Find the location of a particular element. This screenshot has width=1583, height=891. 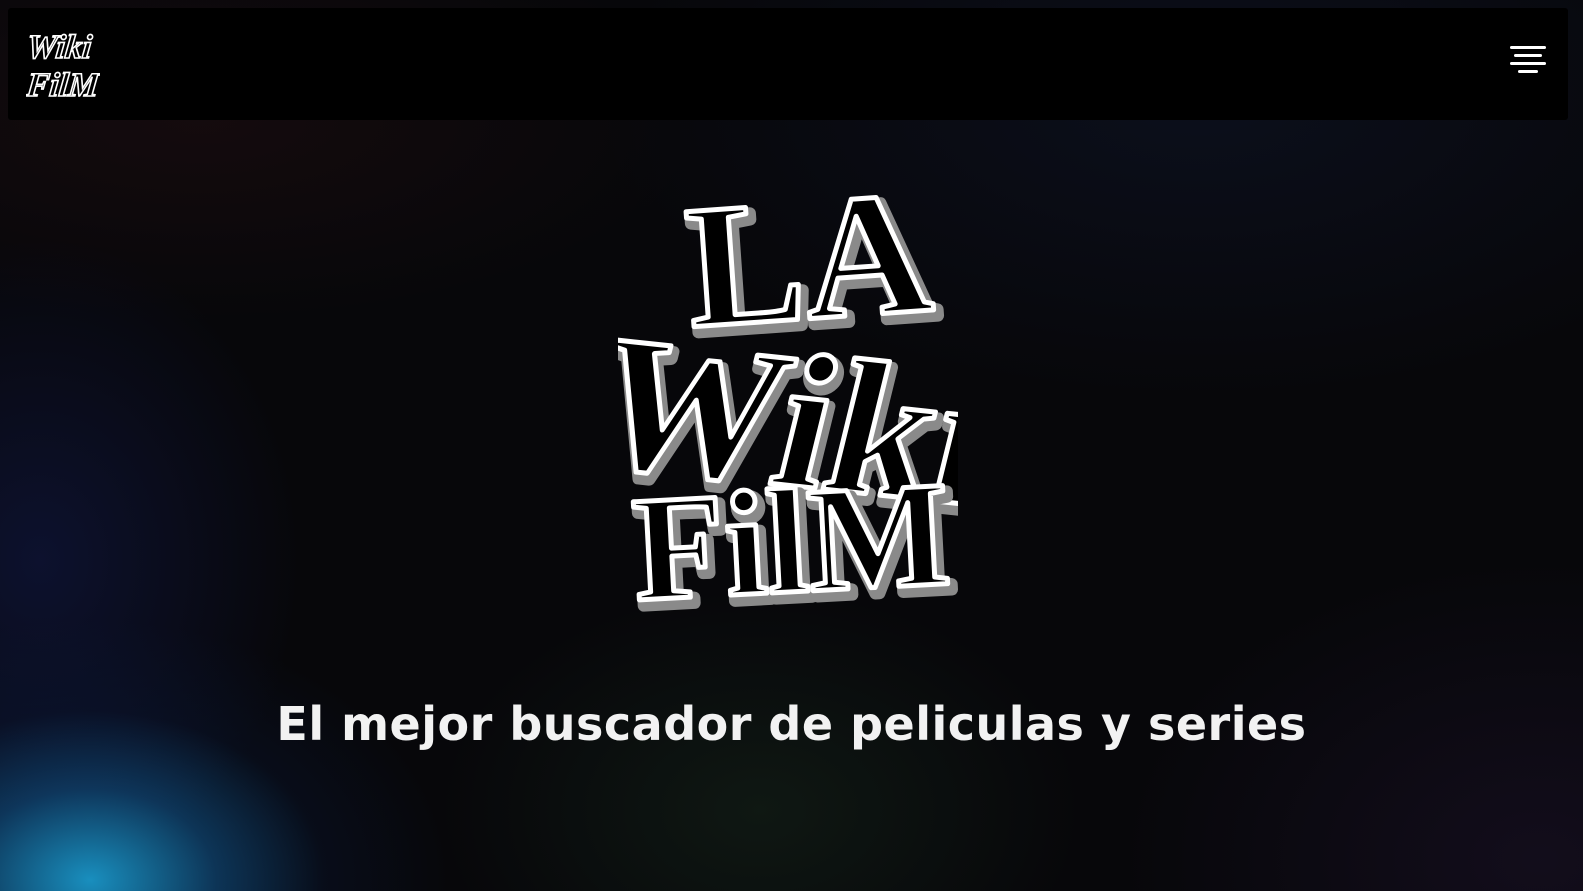

site-logo: Wiki FilM is located at coordinates (63, 61).